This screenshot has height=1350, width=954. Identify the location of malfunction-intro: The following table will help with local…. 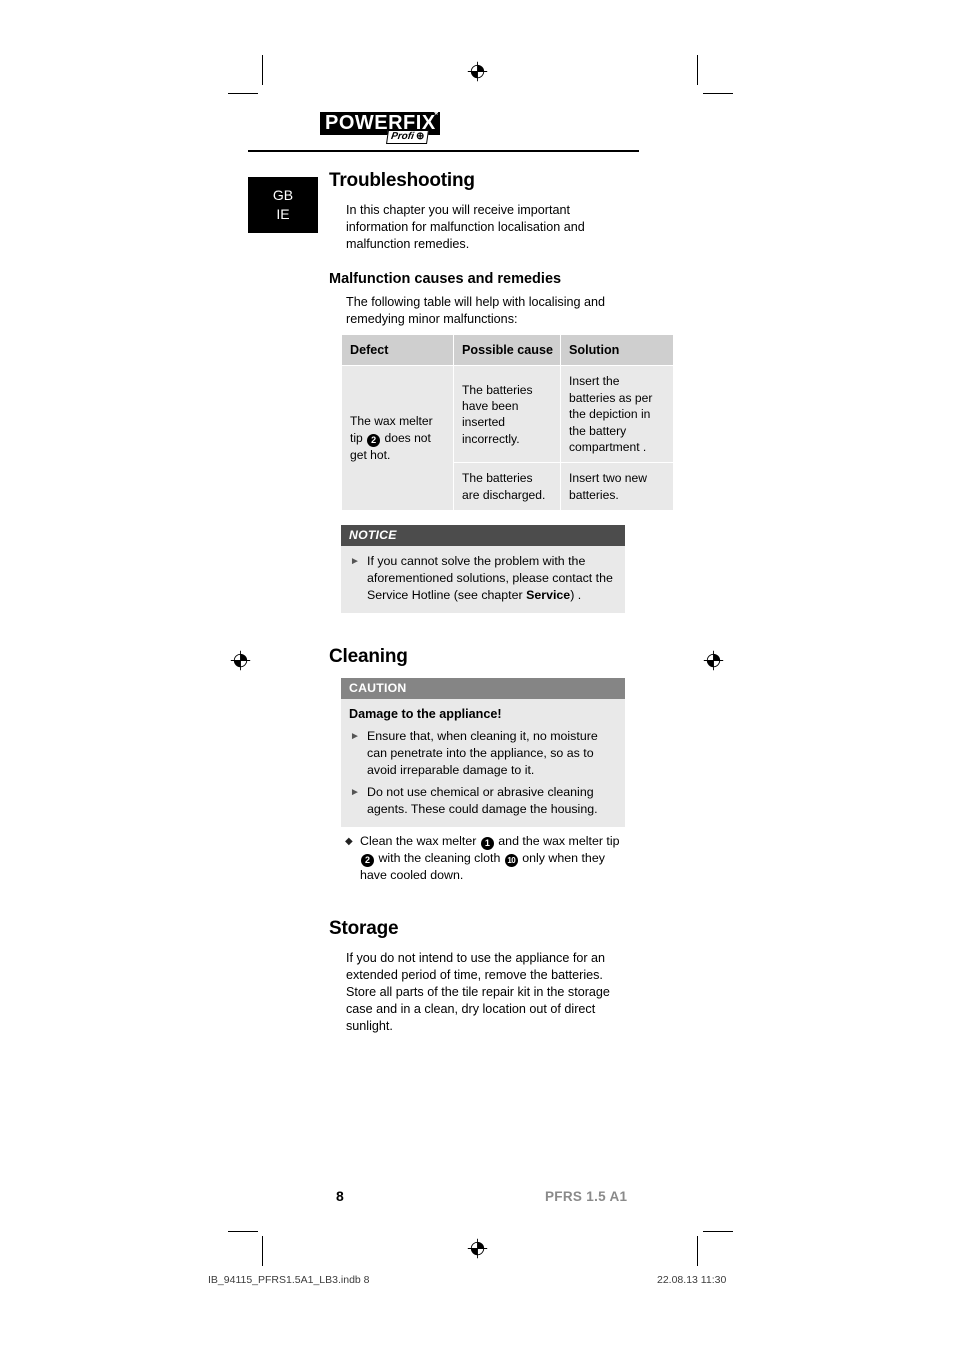
(476, 310).